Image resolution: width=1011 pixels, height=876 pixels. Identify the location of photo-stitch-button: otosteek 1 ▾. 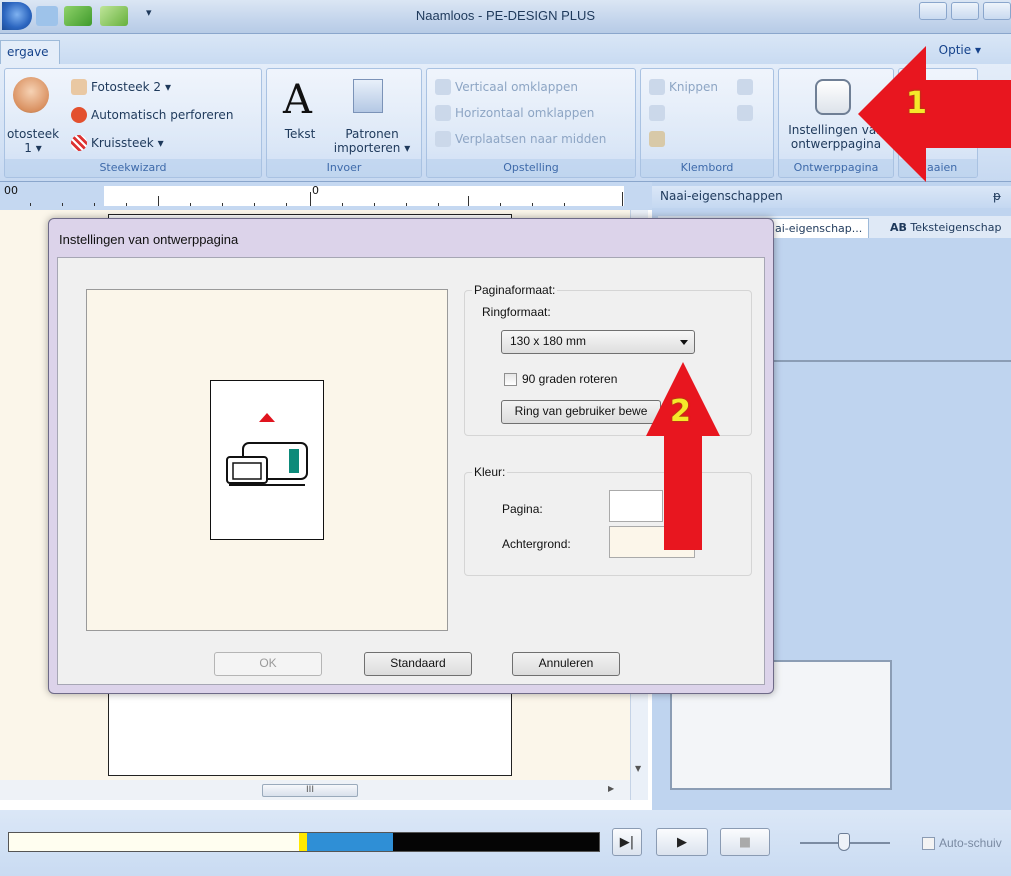
(33, 141).